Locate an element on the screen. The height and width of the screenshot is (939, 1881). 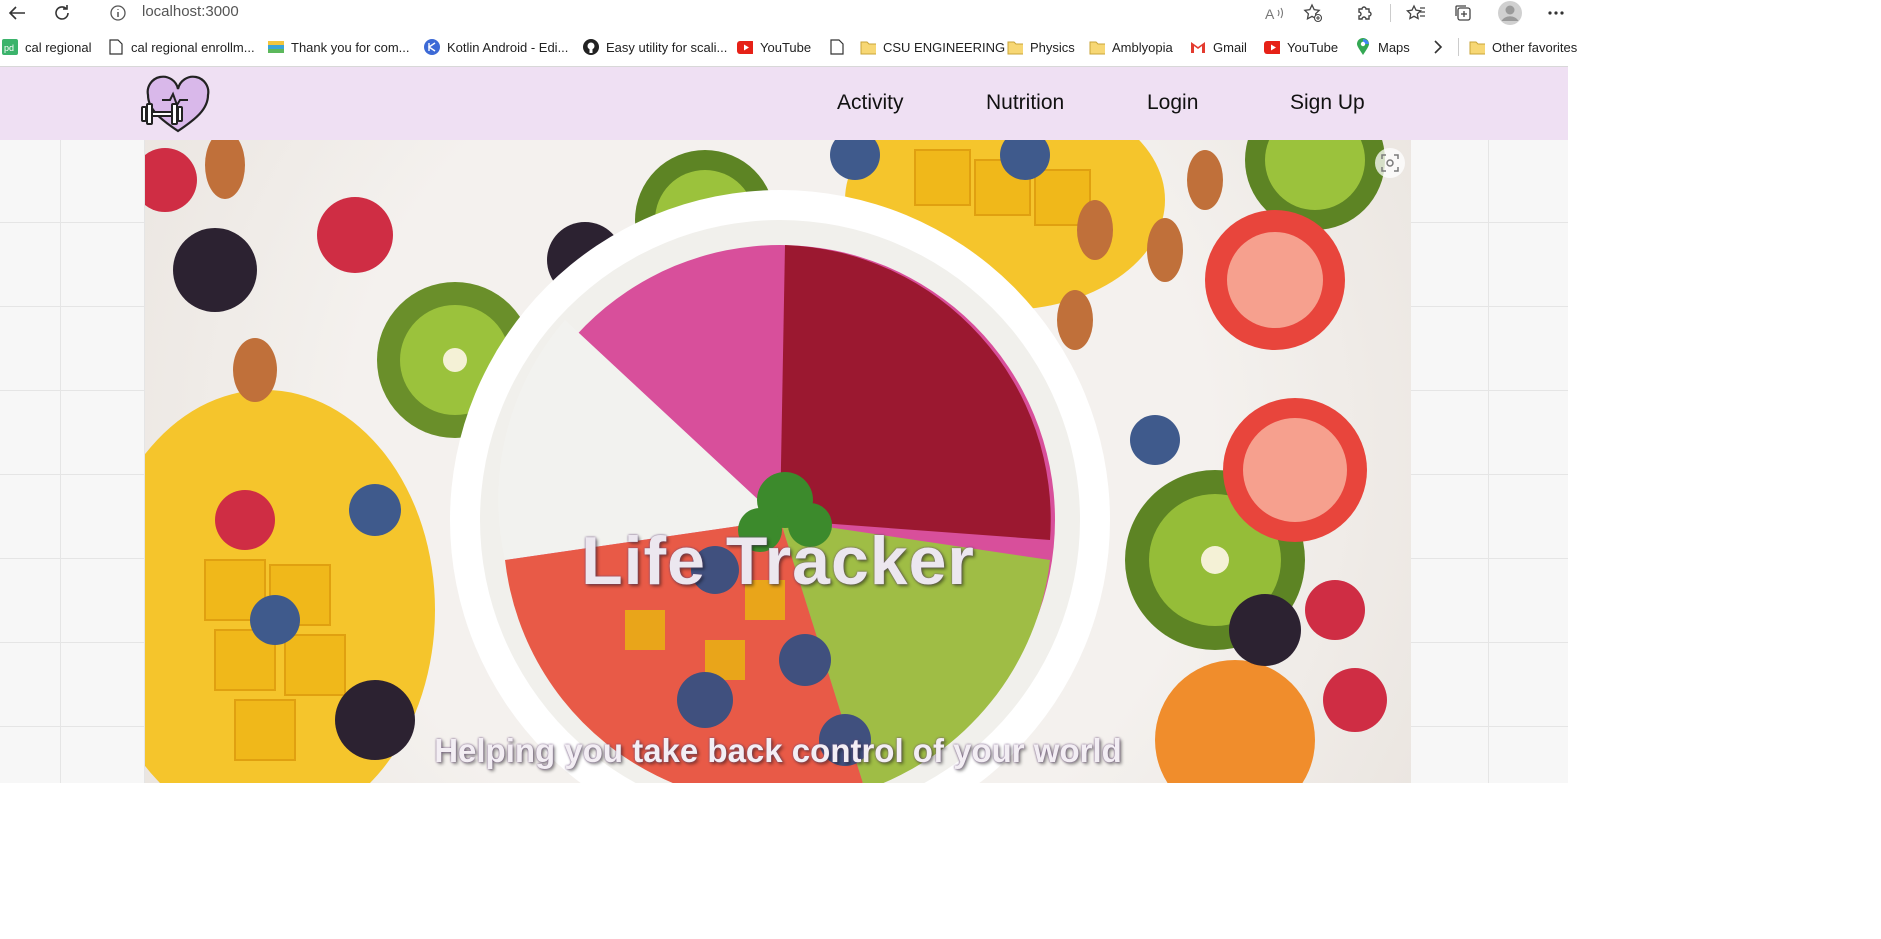
nav-login-link: Login is located at coordinates (1172, 103).